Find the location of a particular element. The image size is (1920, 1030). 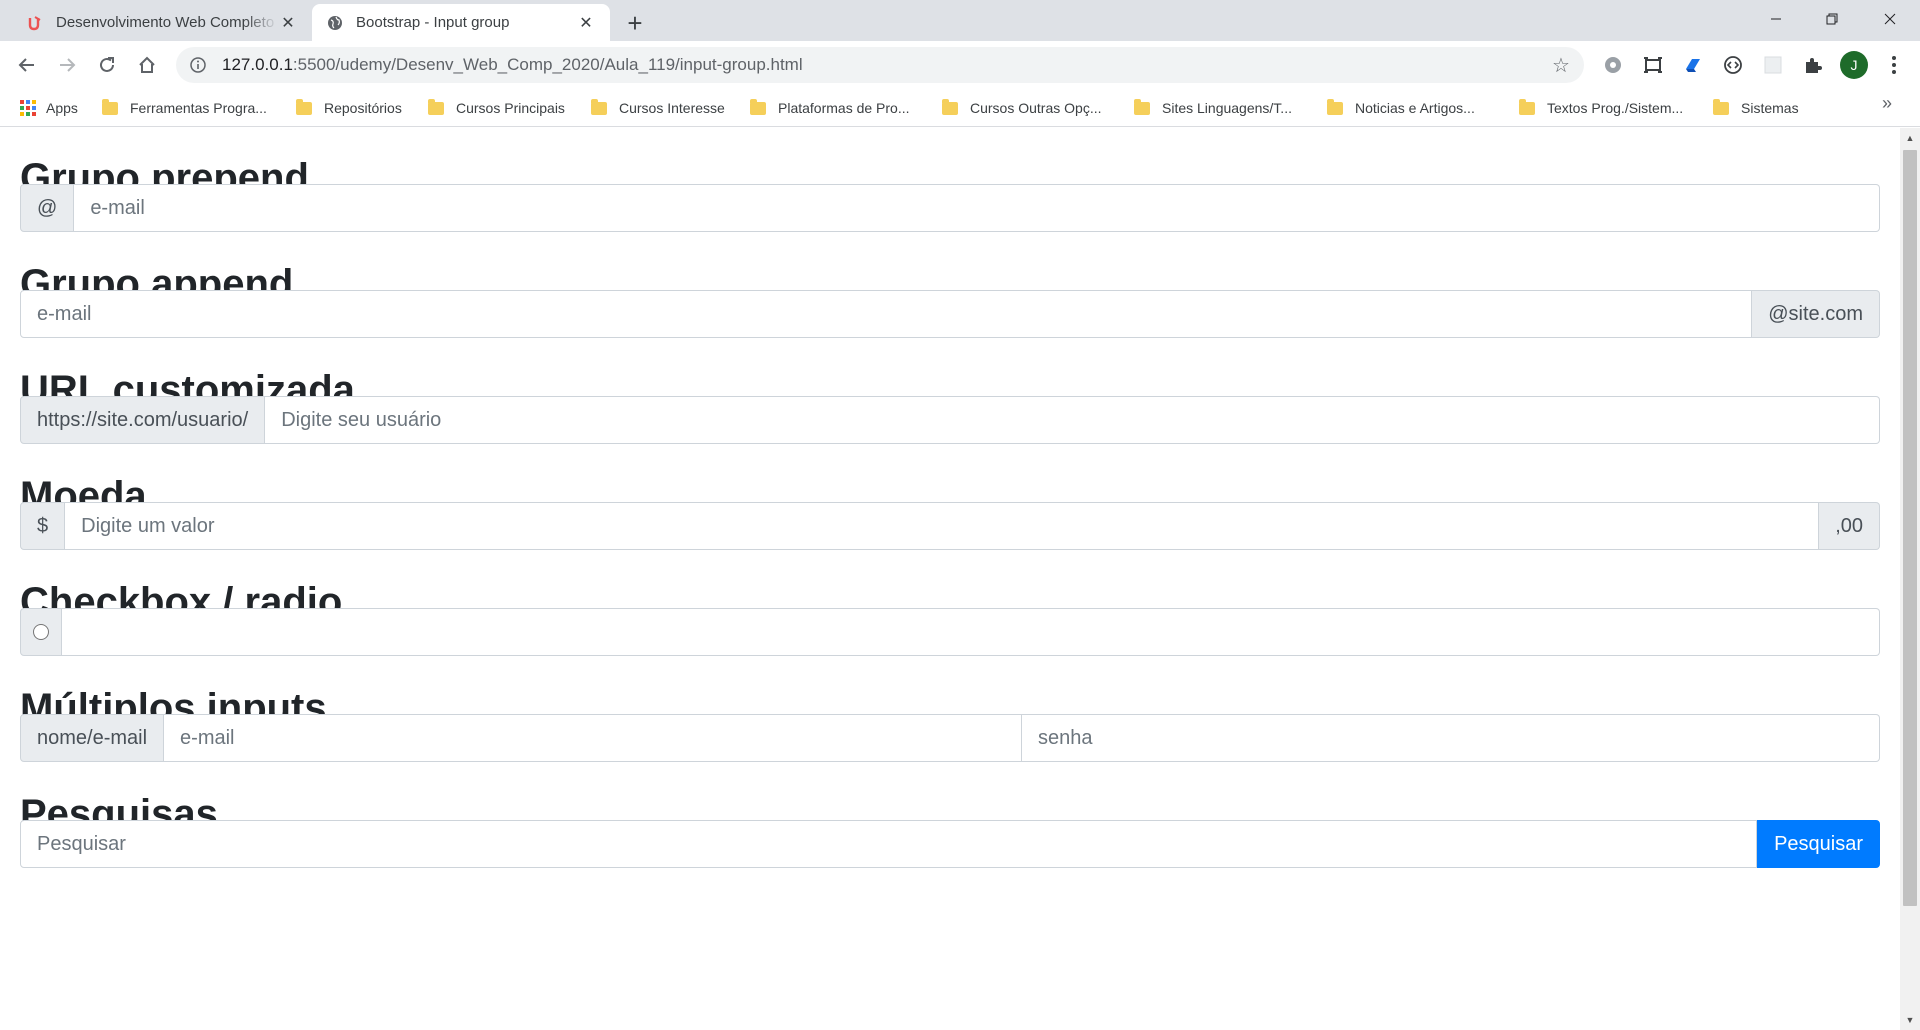

bookmark-label: Cursos Interesse is located at coordinates (672, 108).